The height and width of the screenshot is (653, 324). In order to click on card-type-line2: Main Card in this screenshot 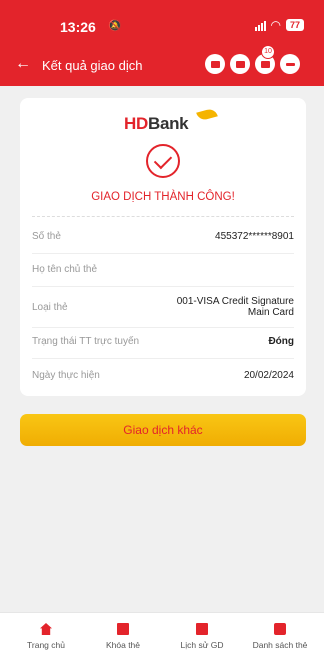, I will do `click(270, 312)`.